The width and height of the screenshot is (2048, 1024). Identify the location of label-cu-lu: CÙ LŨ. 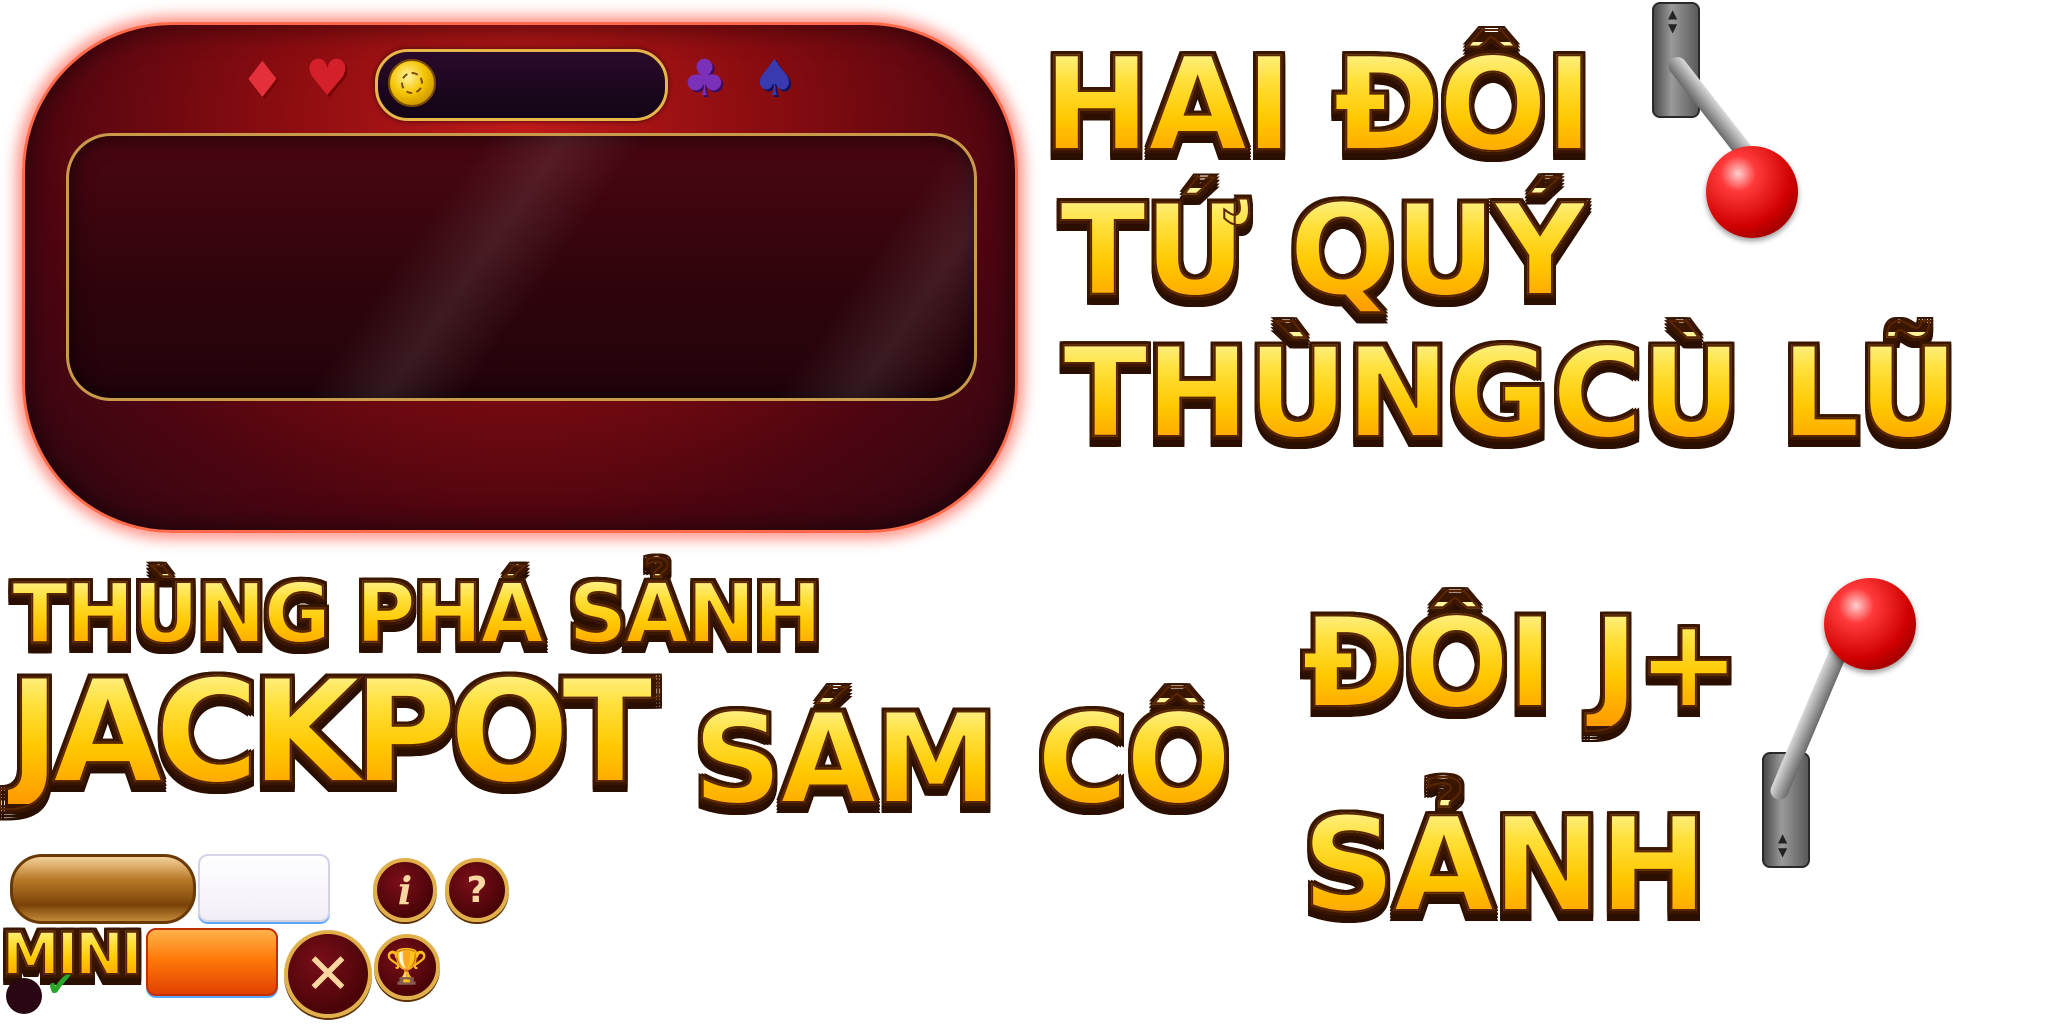
(1755, 394).